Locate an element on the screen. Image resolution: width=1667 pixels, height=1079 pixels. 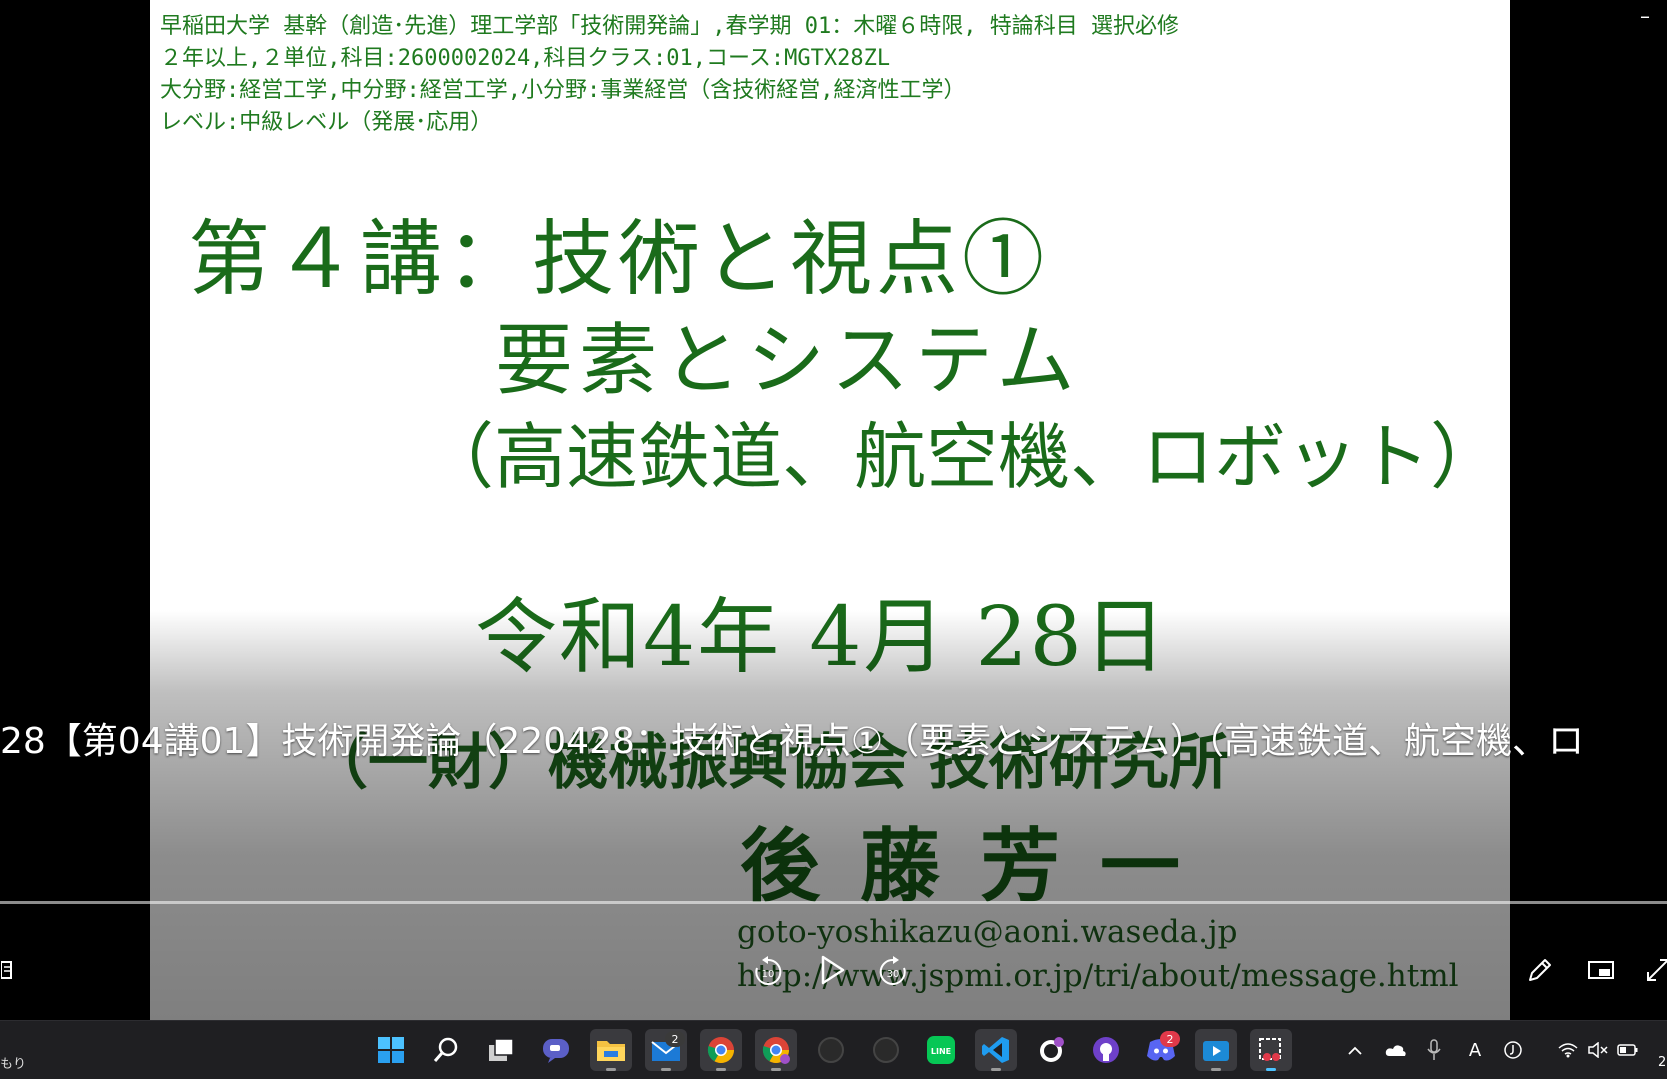
media-player-button is located at coordinates (1216, 1050).